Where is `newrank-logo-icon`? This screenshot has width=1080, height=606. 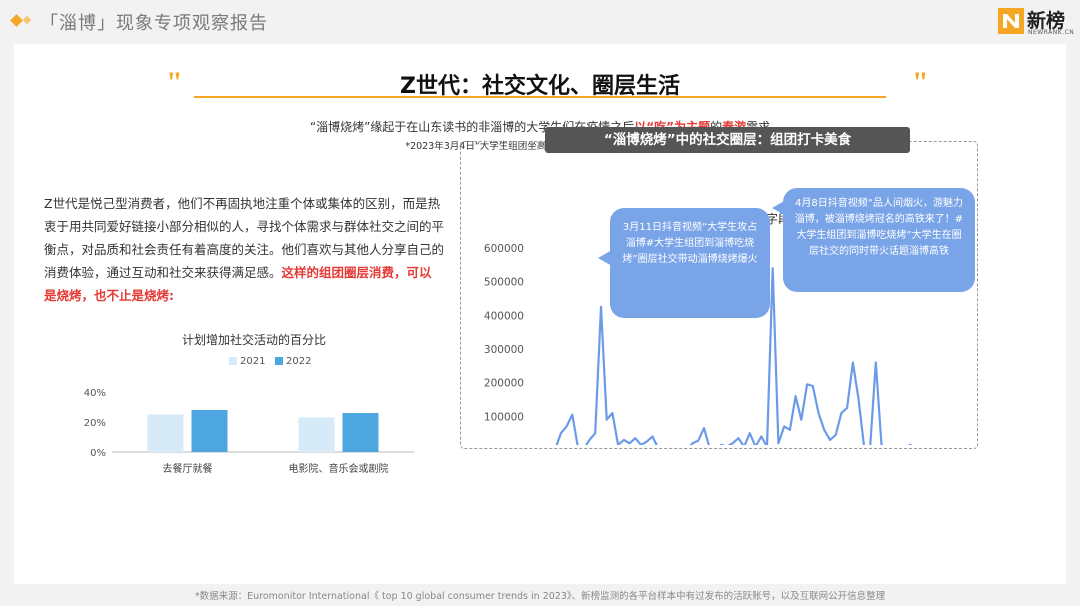
newrank-logo-icon is located at coordinates (1011, 21).